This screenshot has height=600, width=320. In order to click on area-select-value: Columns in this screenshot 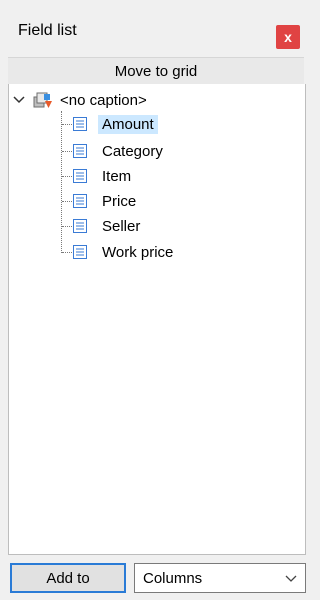, I will do `click(173, 578)`.